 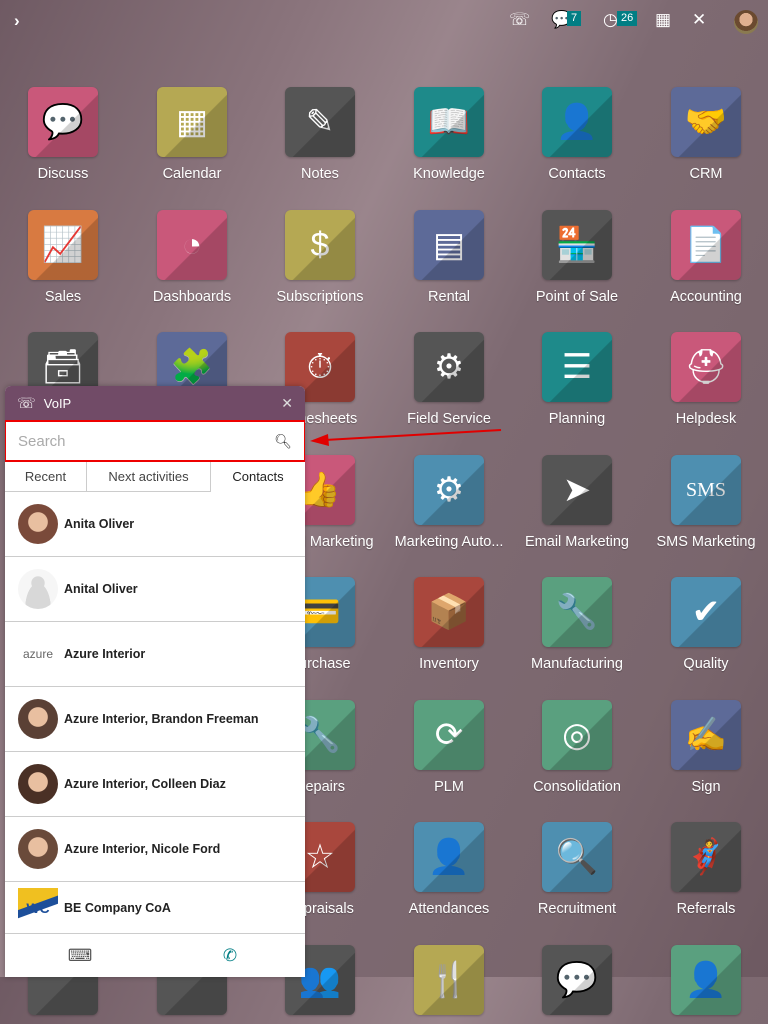 What do you see at coordinates (283, 441) in the screenshot?
I see `search-icon: 🔍︎` at bounding box center [283, 441].